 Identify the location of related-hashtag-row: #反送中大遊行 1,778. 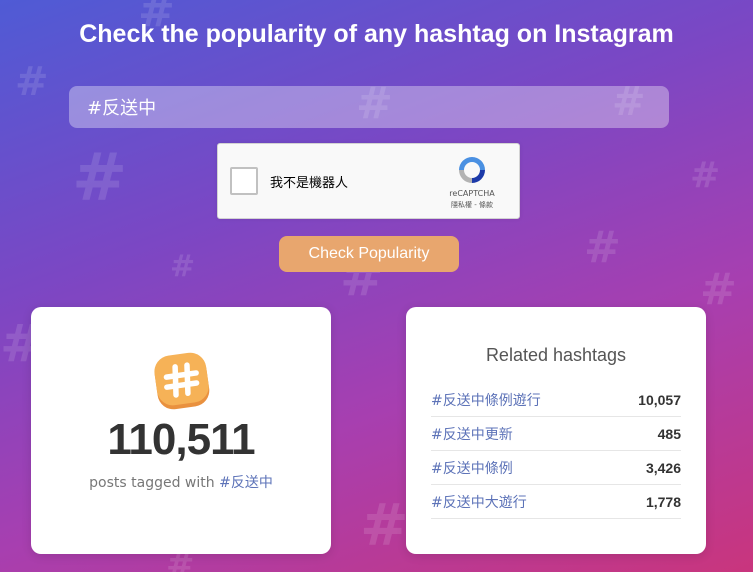
(556, 502).